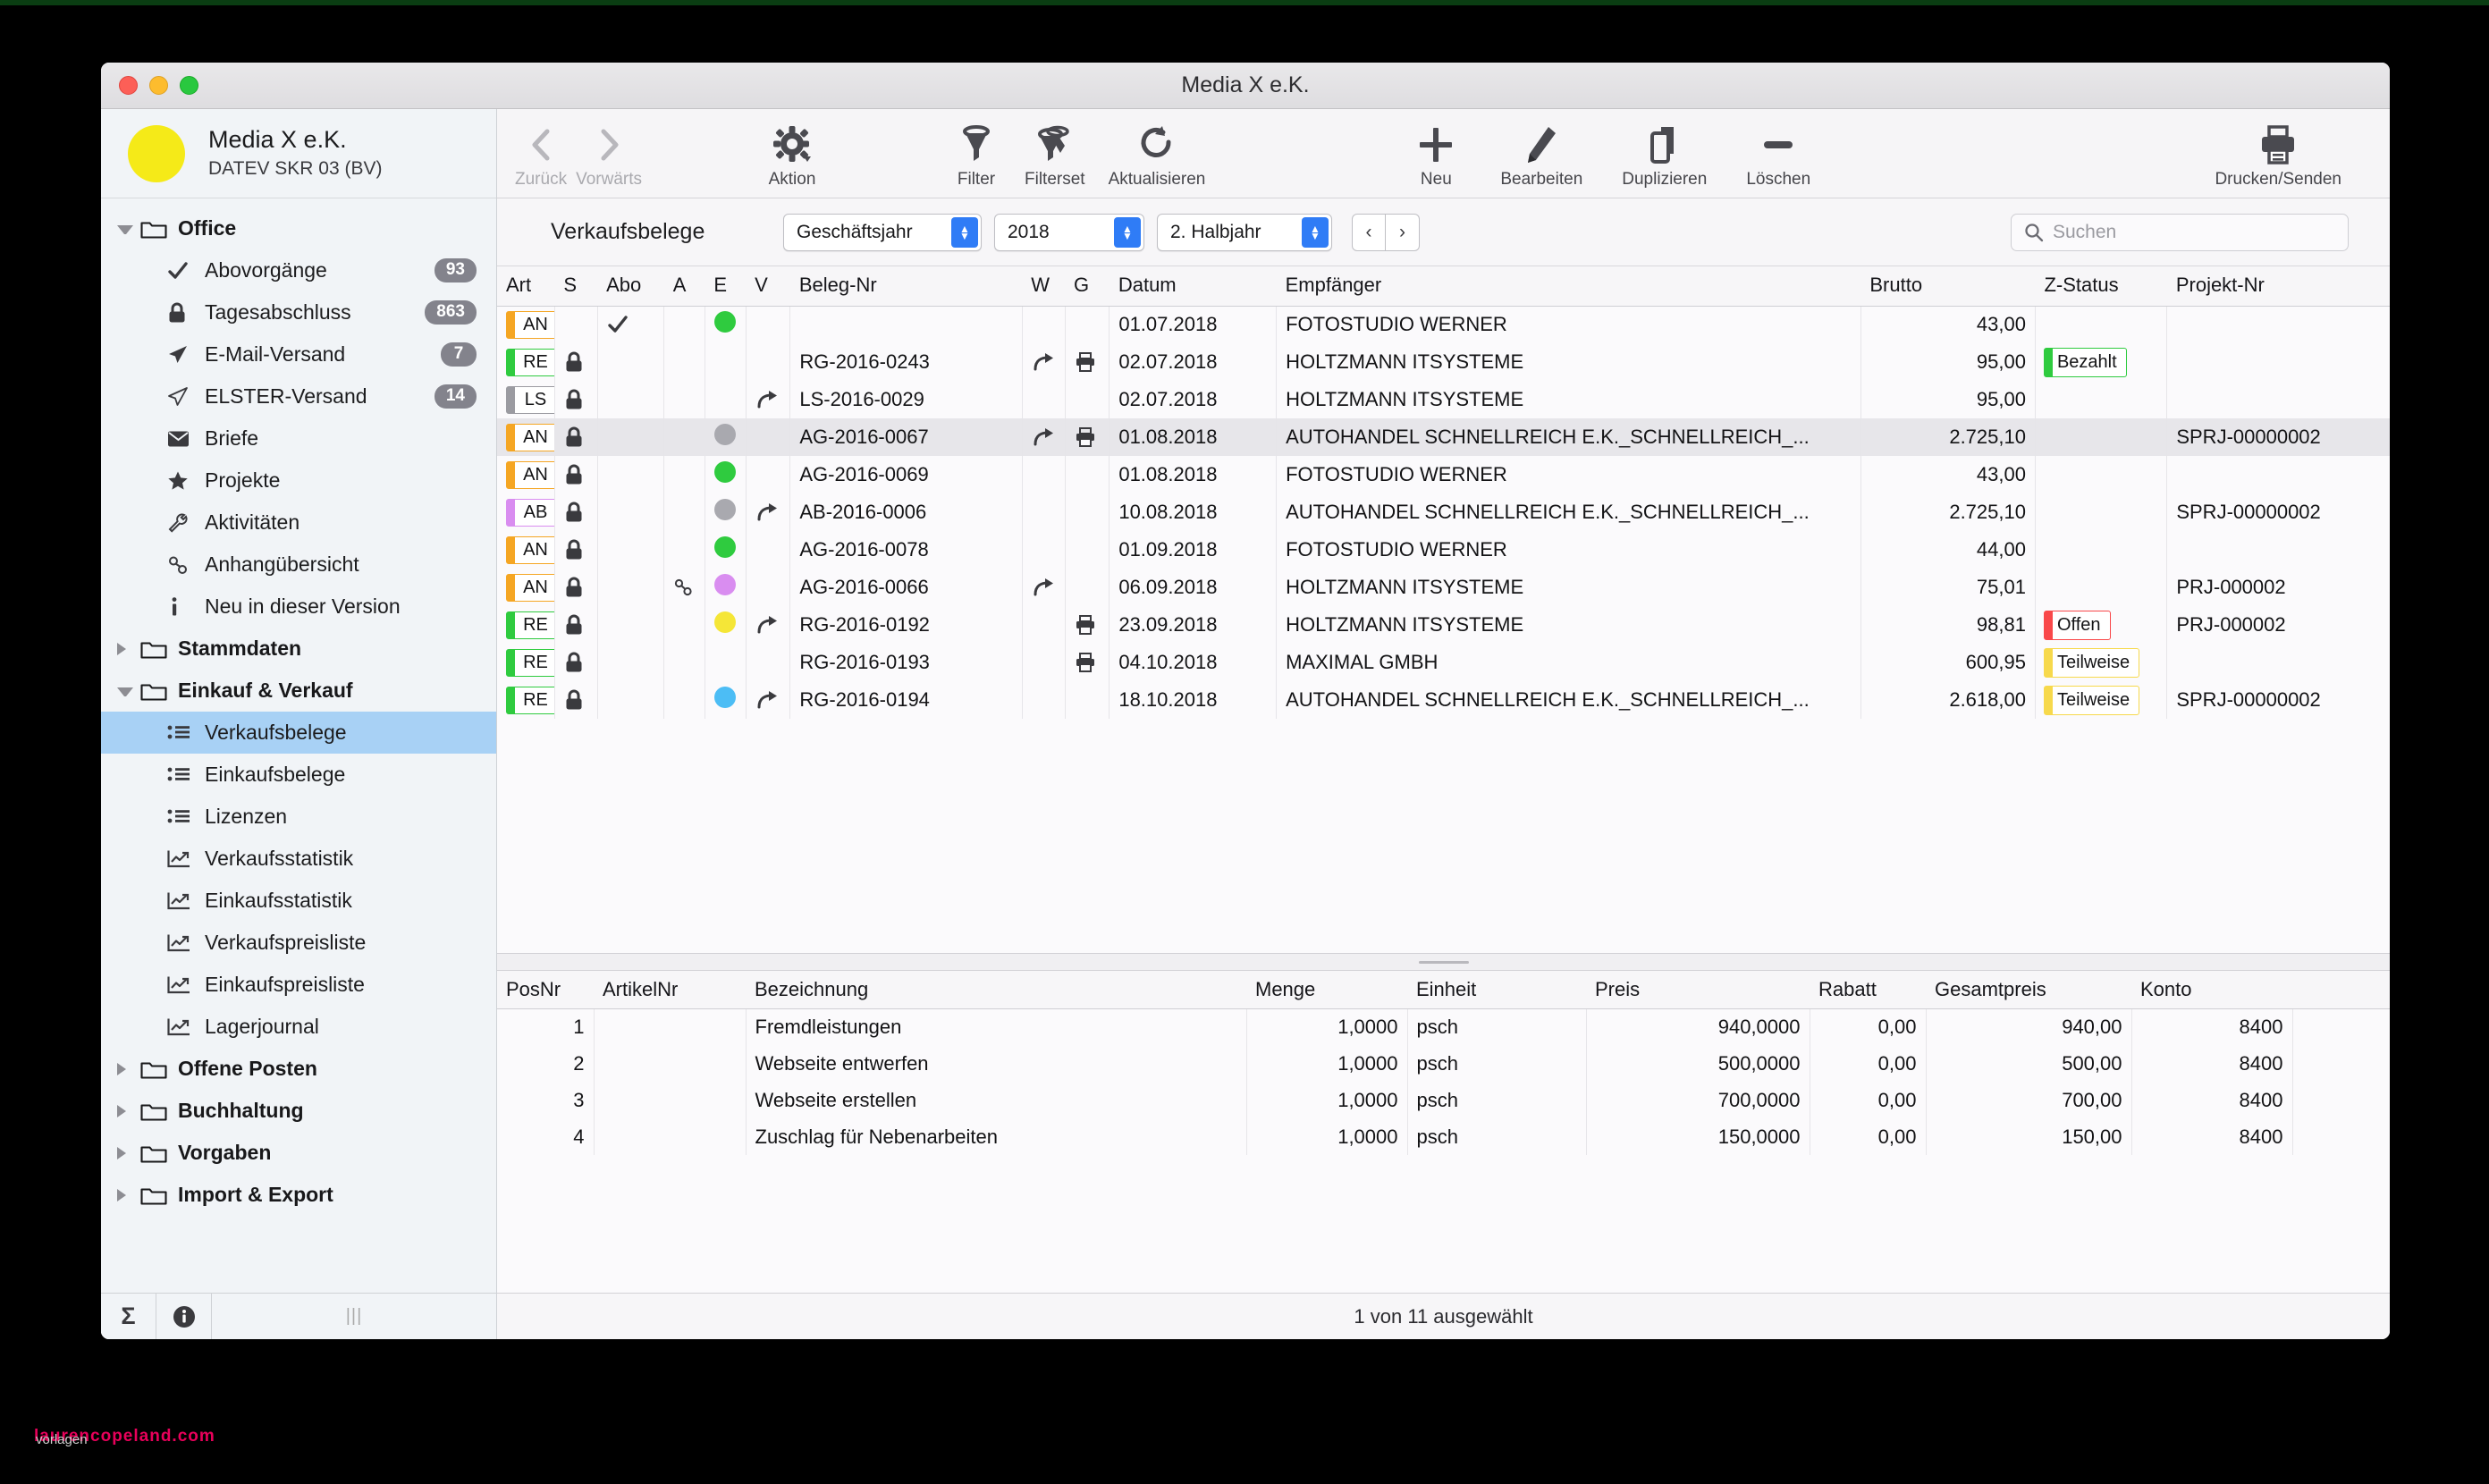  Describe the element at coordinates (670, 990) in the screenshot. I see `detail-column-header-artikelnr: ArtikelNr` at that location.